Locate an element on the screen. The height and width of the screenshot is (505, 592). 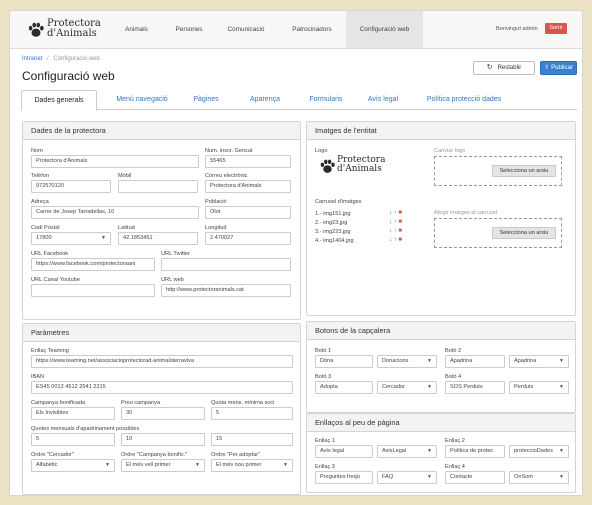
carousel-item: 2.- img23.jpg is located at coordinates (331, 223).